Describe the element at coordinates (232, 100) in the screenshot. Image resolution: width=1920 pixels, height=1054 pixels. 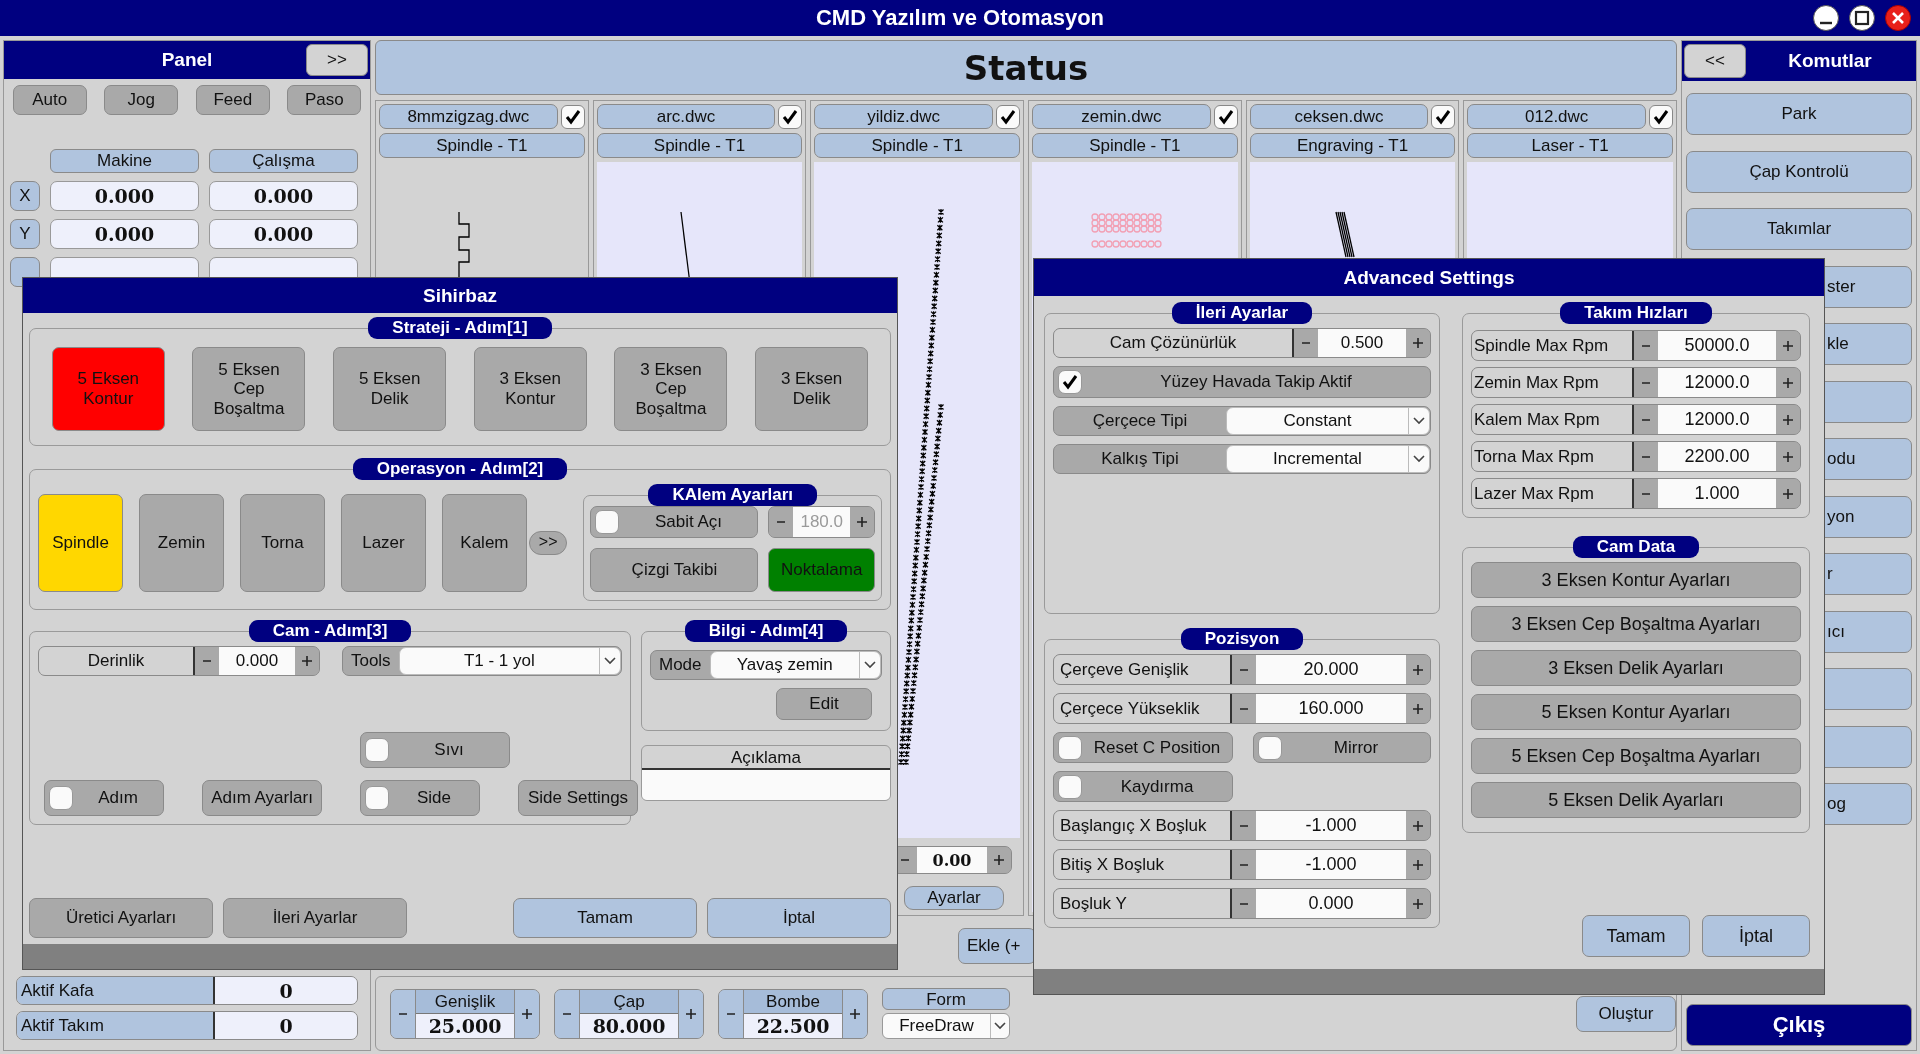
I see `mode-button: Feed` at that location.